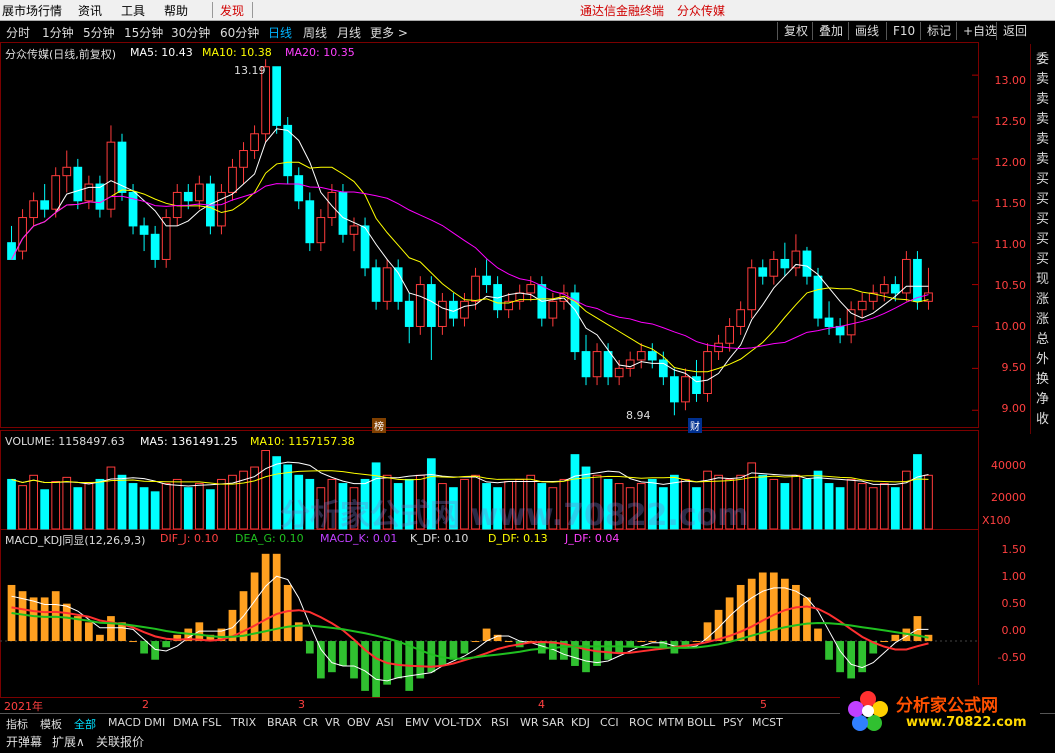  Describe the element at coordinates (996, 520) in the screenshot. I see `volume-unit: X100` at that location.